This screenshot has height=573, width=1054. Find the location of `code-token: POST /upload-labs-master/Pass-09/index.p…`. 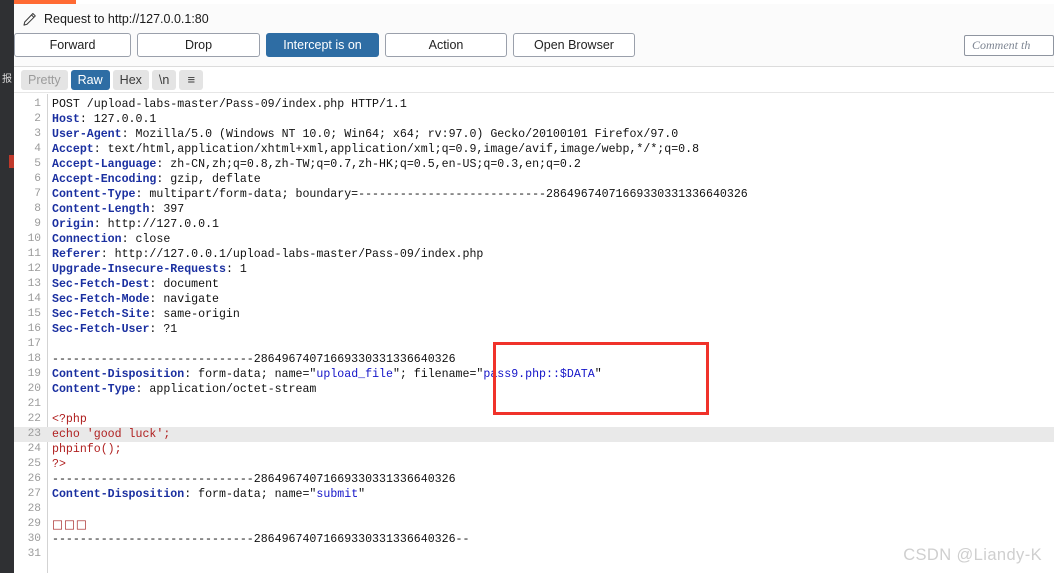

code-token: POST /upload-labs-master/Pass-09/index.p… is located at coordinates (229, 104).